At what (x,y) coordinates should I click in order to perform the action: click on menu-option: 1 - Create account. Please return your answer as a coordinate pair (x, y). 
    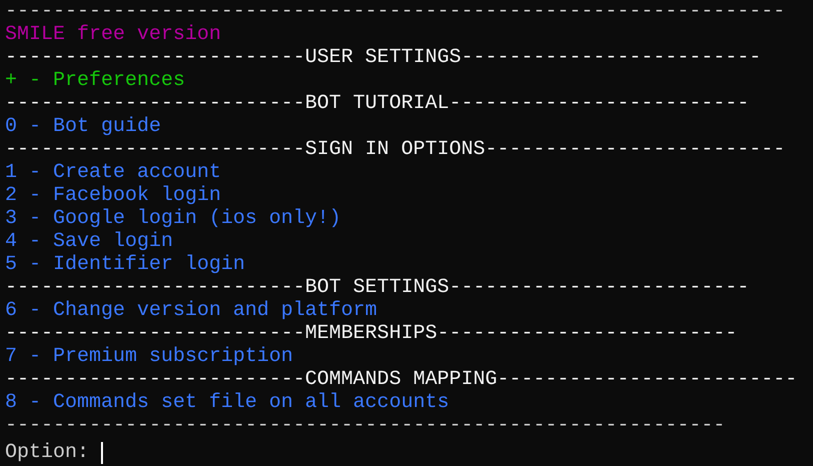
    Looking at the image, I should click on (113, 172).